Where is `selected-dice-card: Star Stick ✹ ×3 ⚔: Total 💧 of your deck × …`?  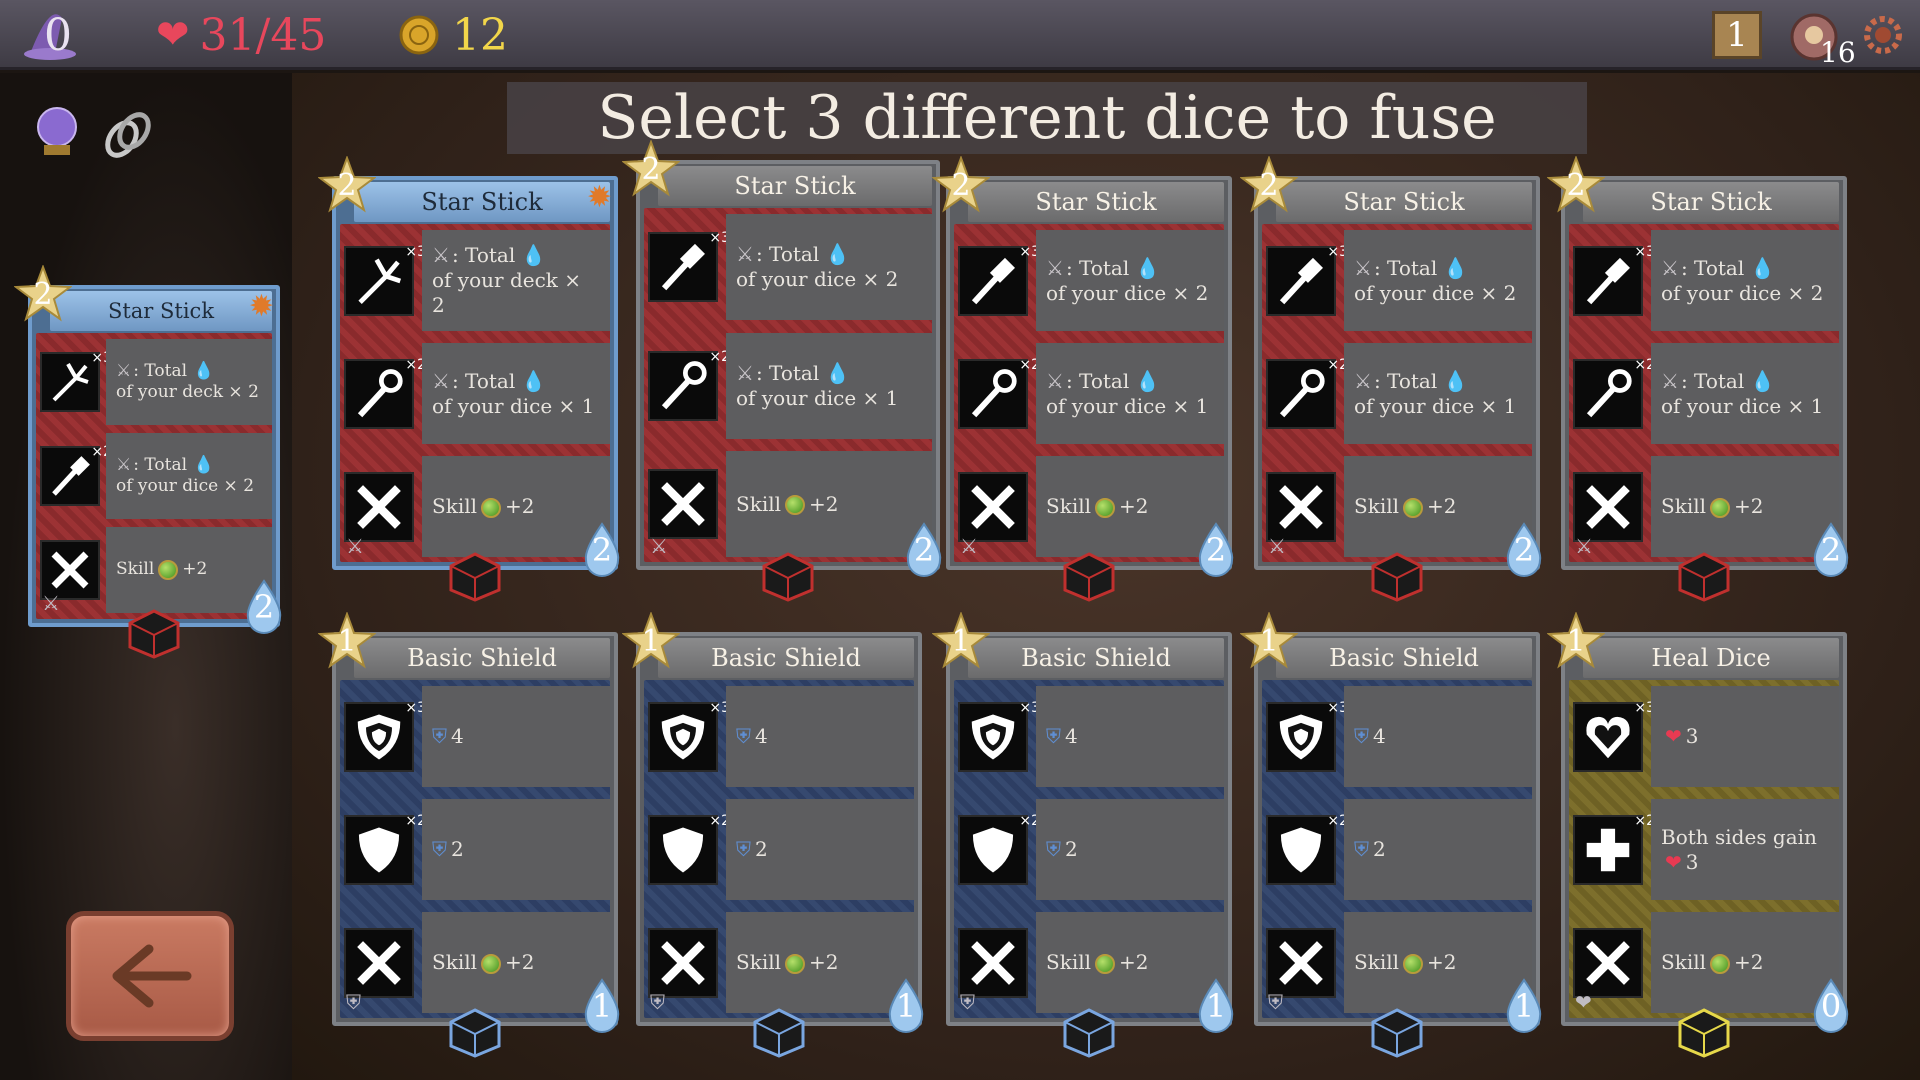
selected-dice-card: Star Stick ✹ ×3 ⚔: Total 💧 of your deck × … is located at coordinates (148, 462).